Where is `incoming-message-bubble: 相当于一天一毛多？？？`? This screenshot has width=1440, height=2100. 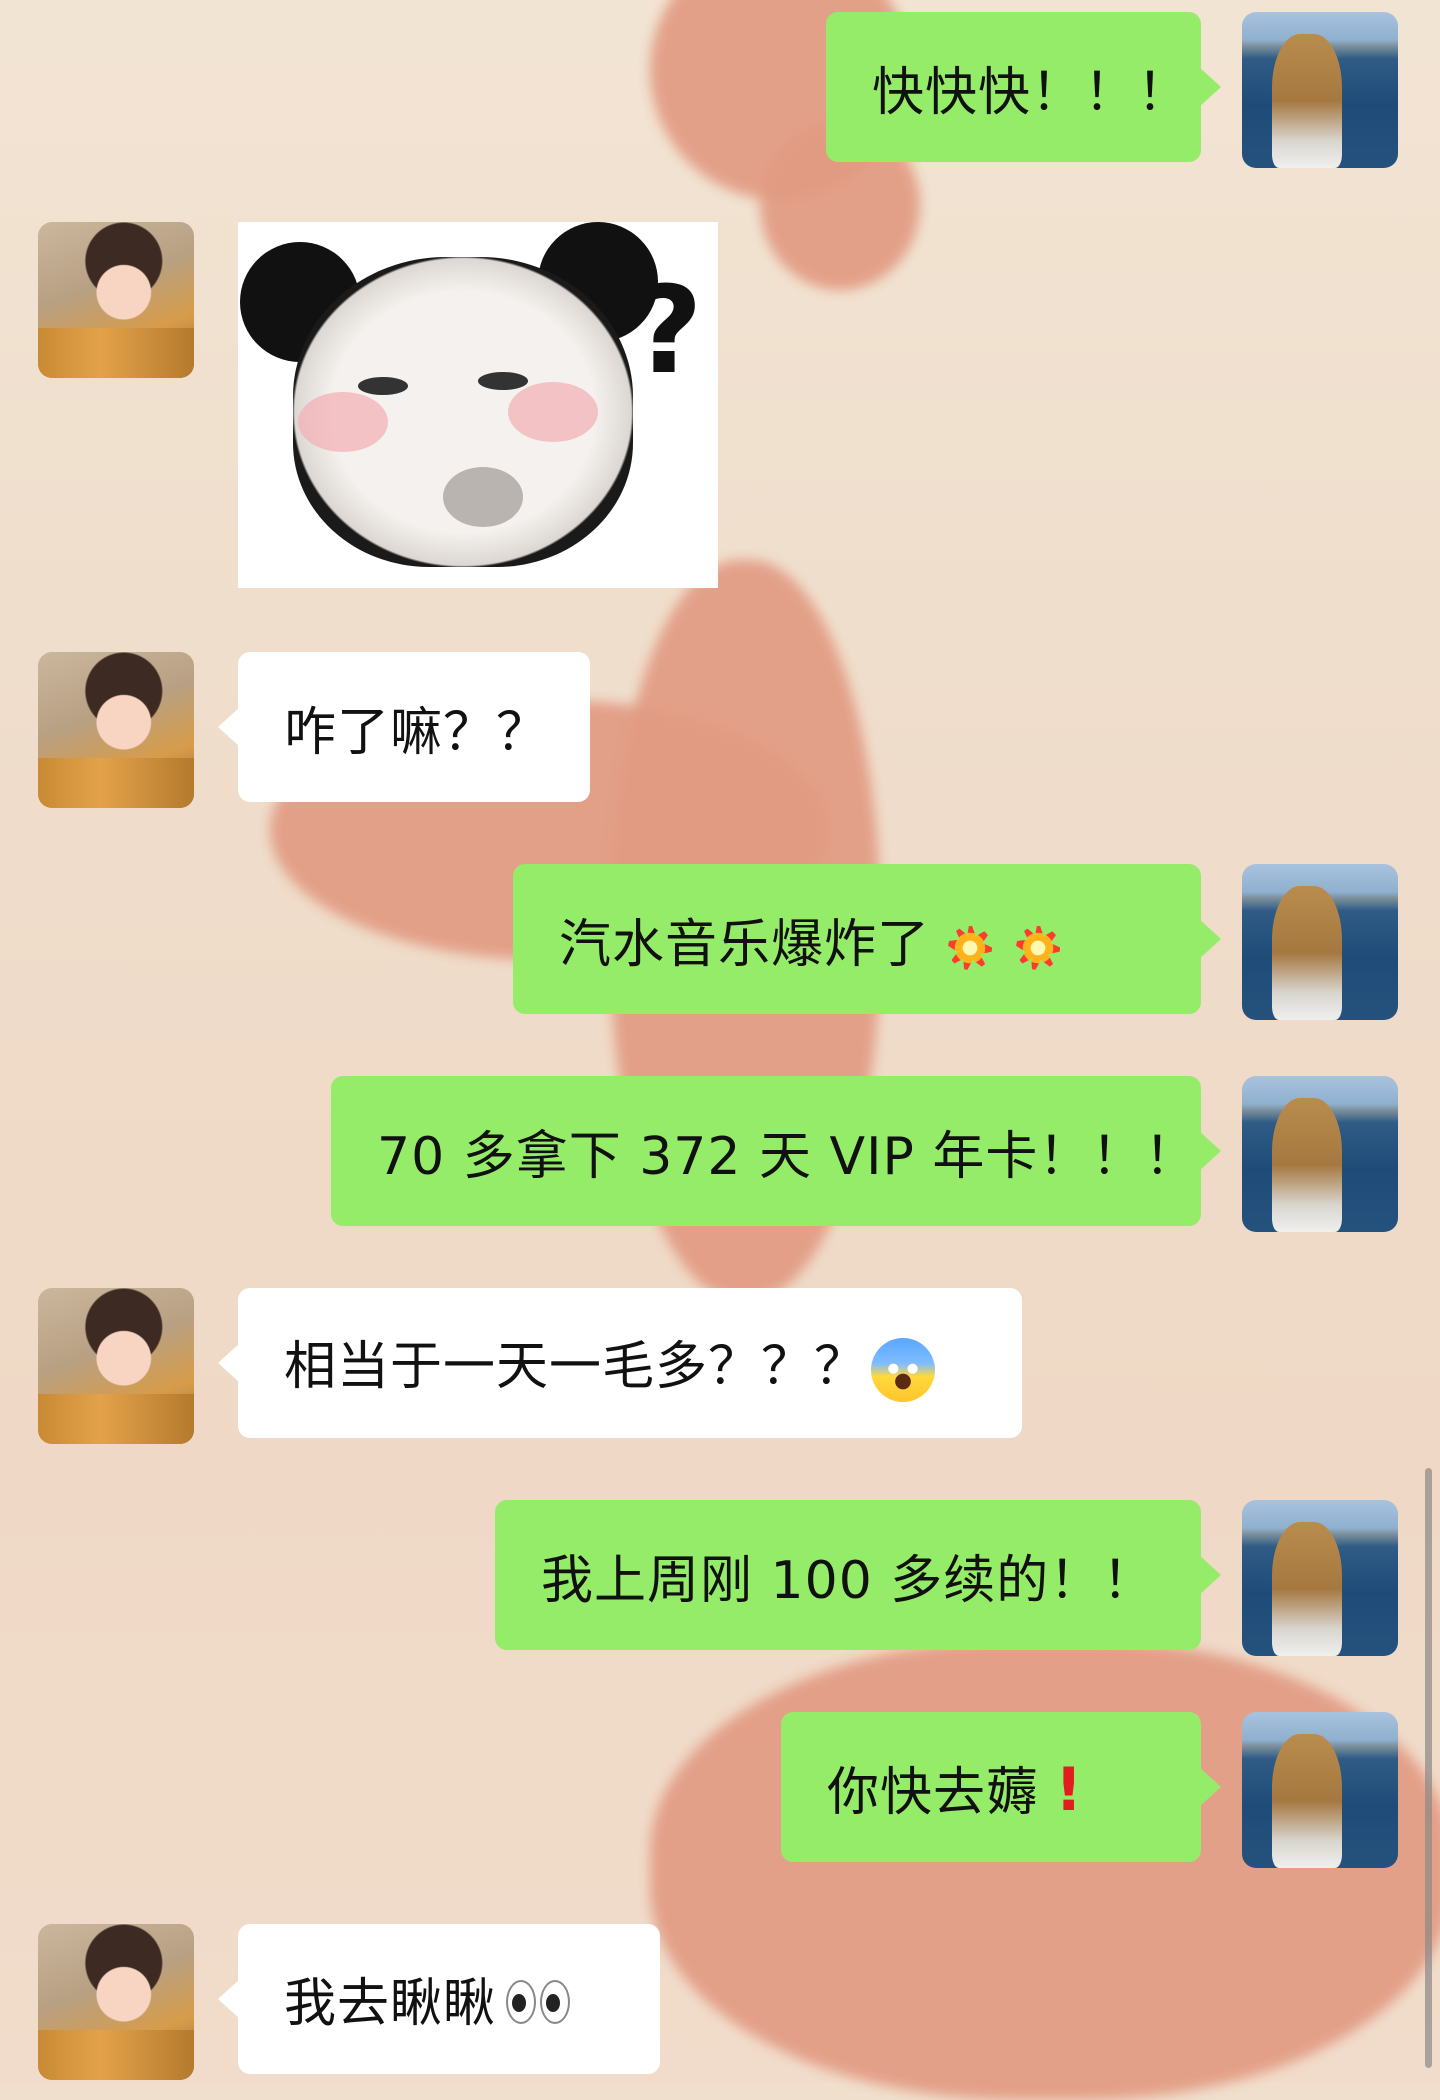 incoming-message-bubble: 相当于一天一毛多？？？ is located at coordinates (620, 1363).